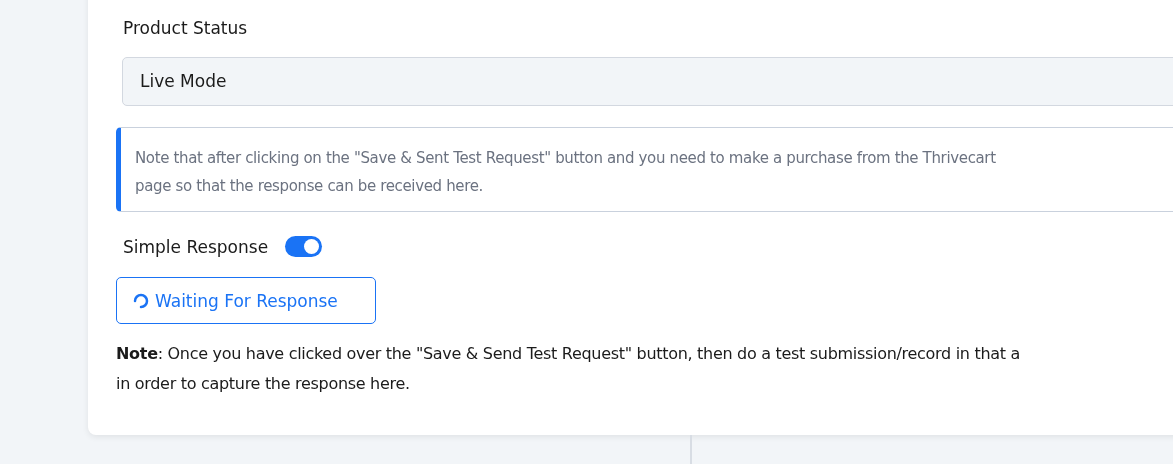 This screenshot has height=464, width=1173. I want to click on field-label: Product Status, so click(186, 29).